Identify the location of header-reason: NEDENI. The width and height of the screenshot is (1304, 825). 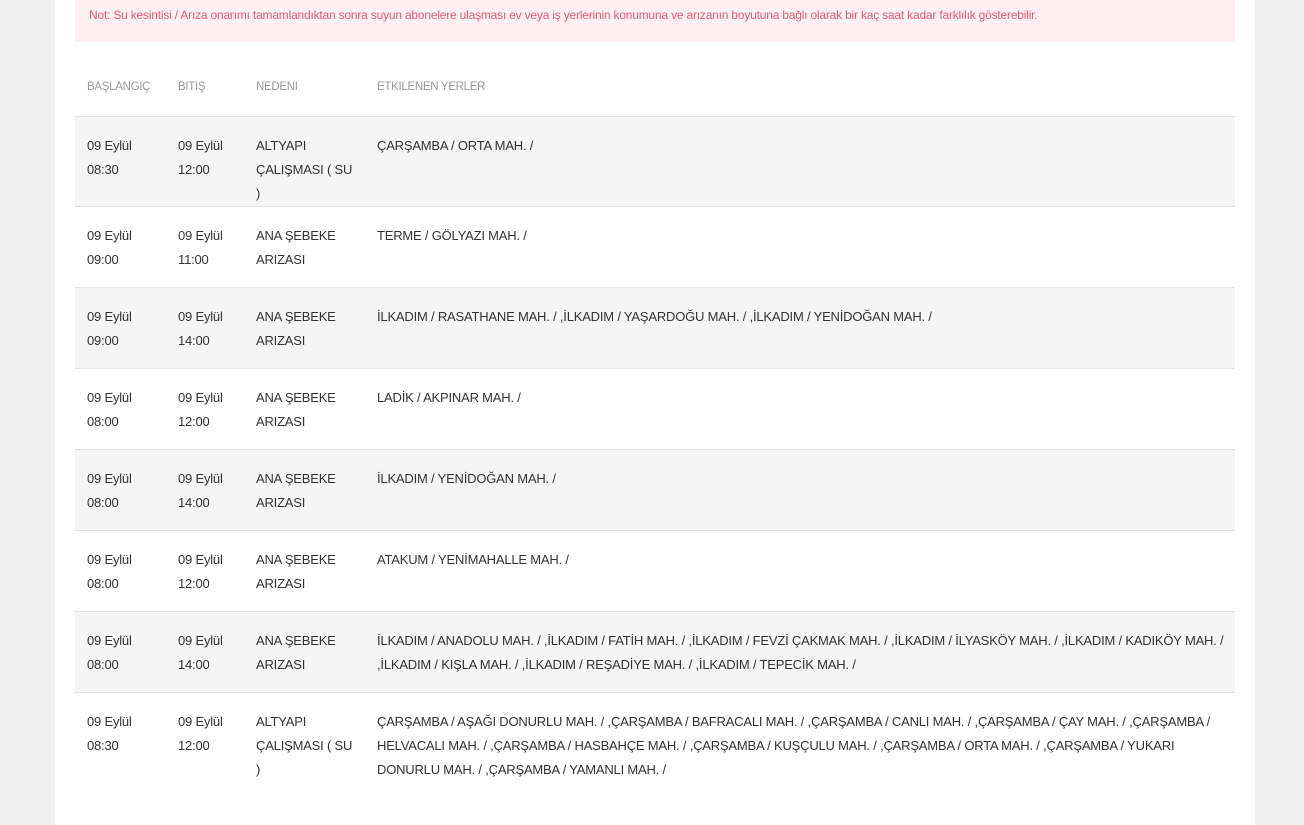
(304, 89).